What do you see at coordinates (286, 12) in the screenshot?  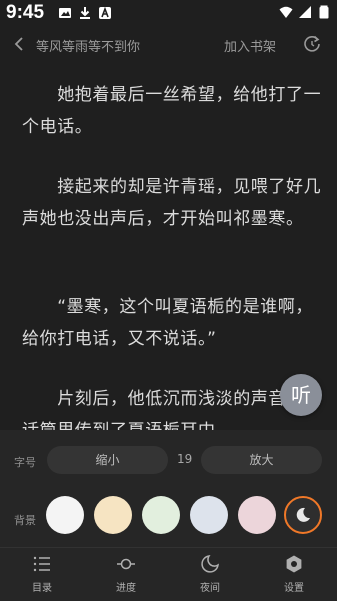 I see `wifi-icon` at bounding box center [286, 12].